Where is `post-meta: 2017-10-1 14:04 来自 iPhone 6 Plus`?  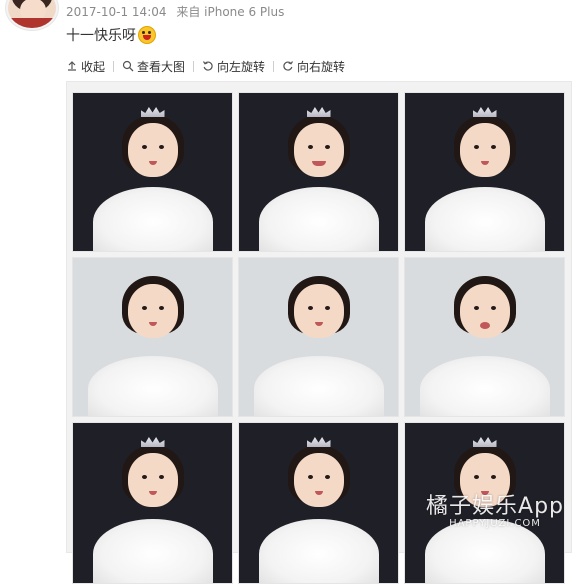
post-meta: 2017-10-1 14:04 来自 iPhone 6 Plus is located at coordinates (178, 11).